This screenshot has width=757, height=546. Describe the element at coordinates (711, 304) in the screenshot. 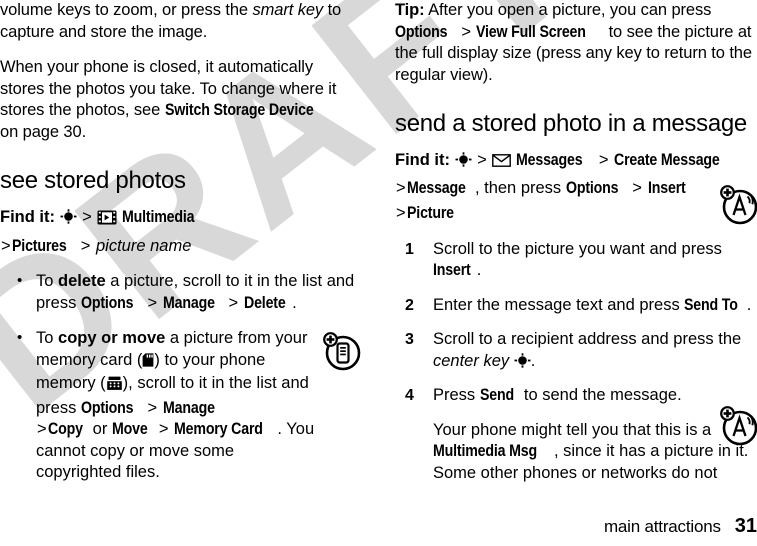

I see `ui-label-send-to: Send To` at that location.